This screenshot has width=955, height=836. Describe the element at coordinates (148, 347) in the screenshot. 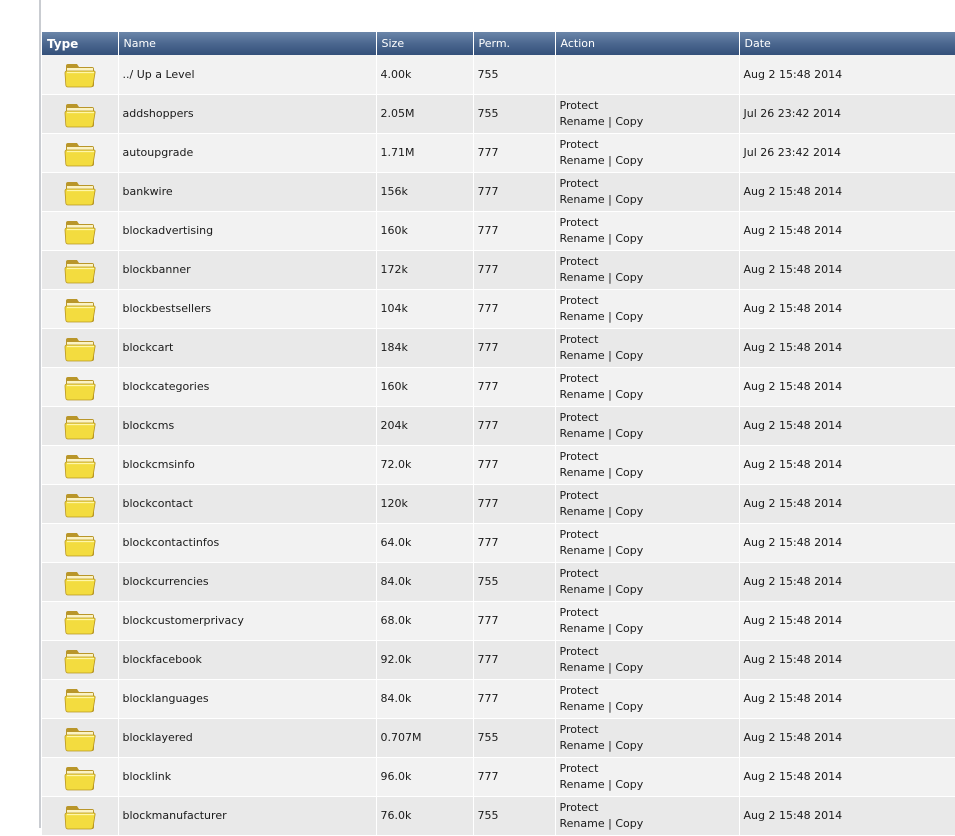

I see `row-name: blockcart` at that location.